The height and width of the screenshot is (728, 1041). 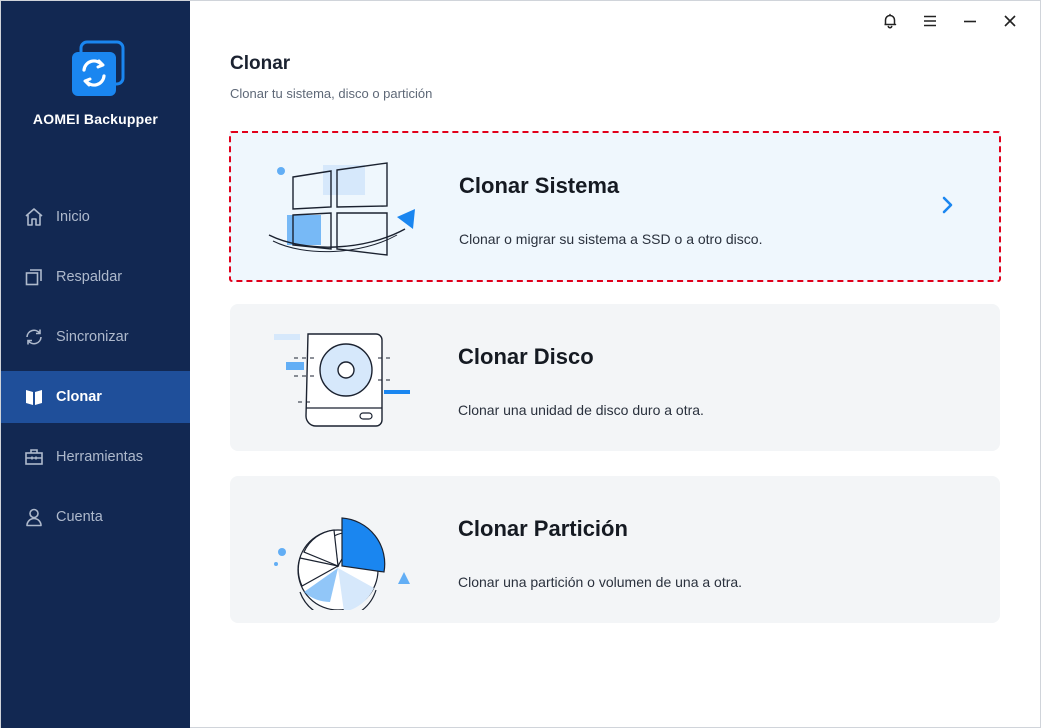 I want to click on brand: AOMEI Backupper, so click(x=95, y=83).